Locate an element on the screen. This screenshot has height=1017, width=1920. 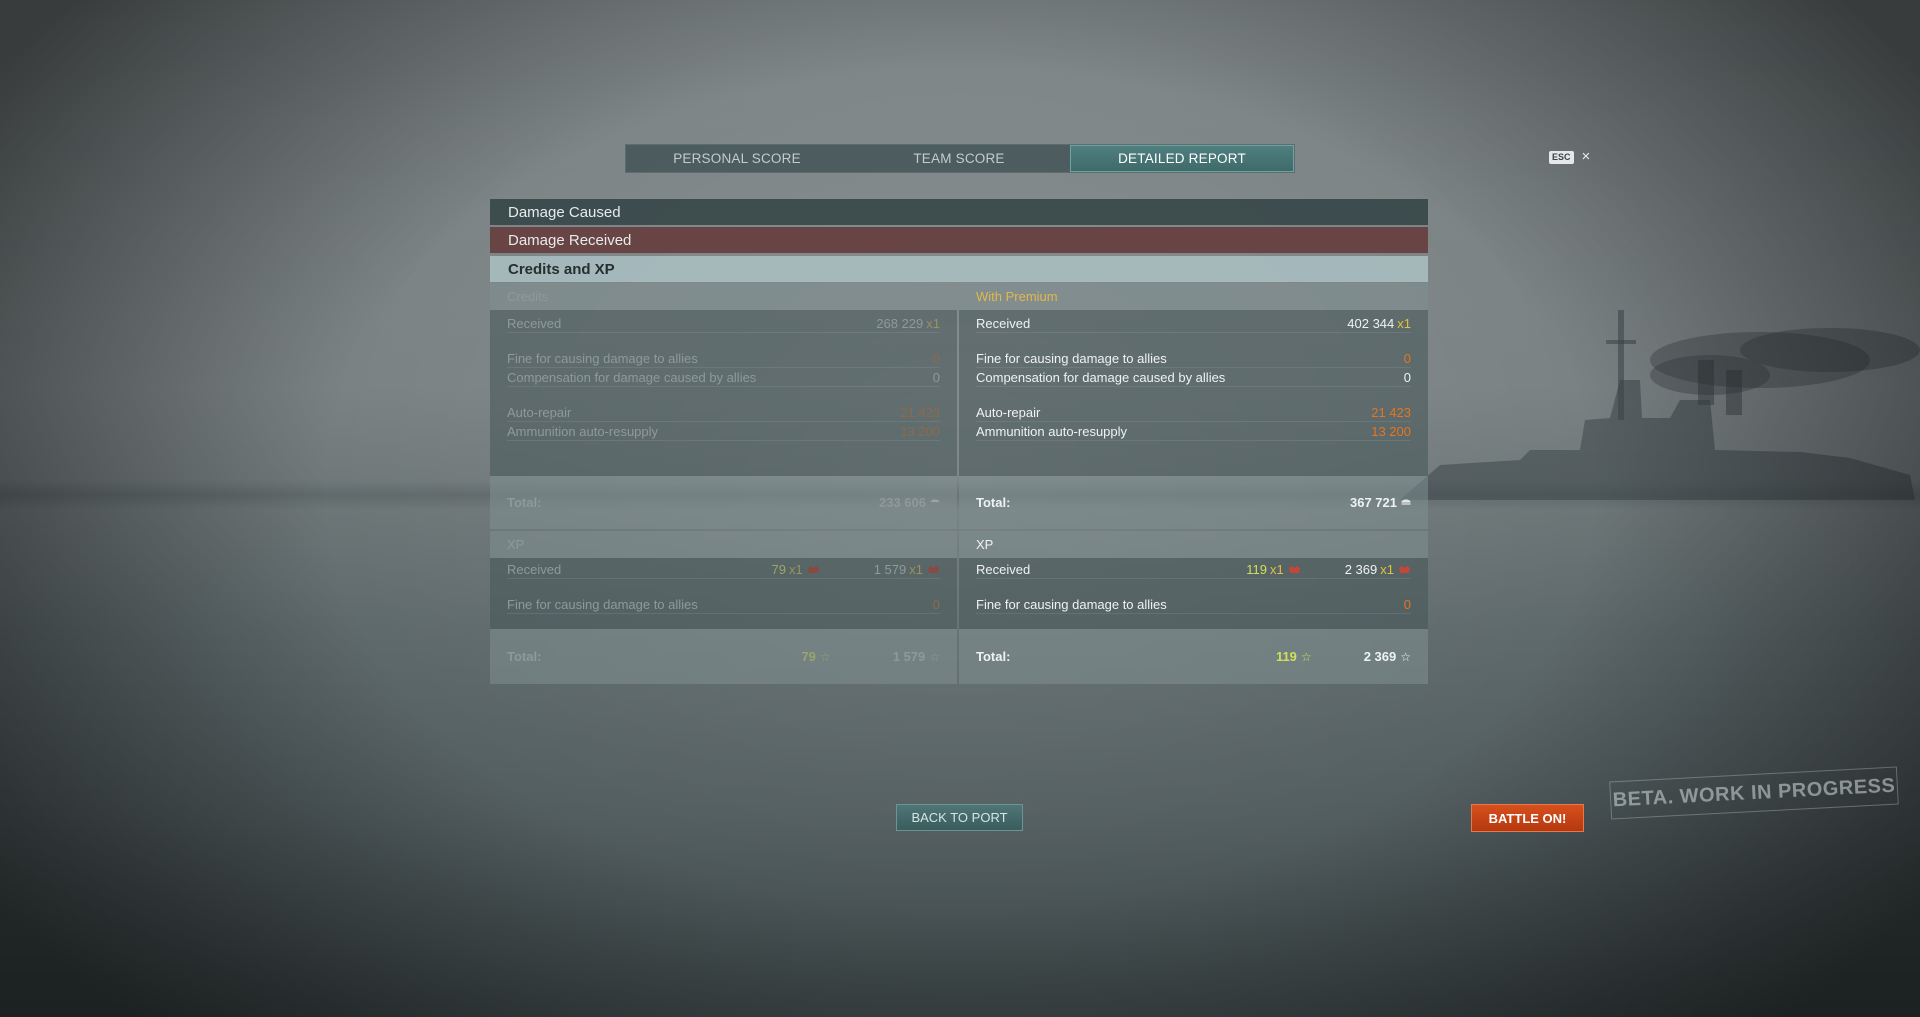
close-icon: × is located at coordinates (1586, 156).